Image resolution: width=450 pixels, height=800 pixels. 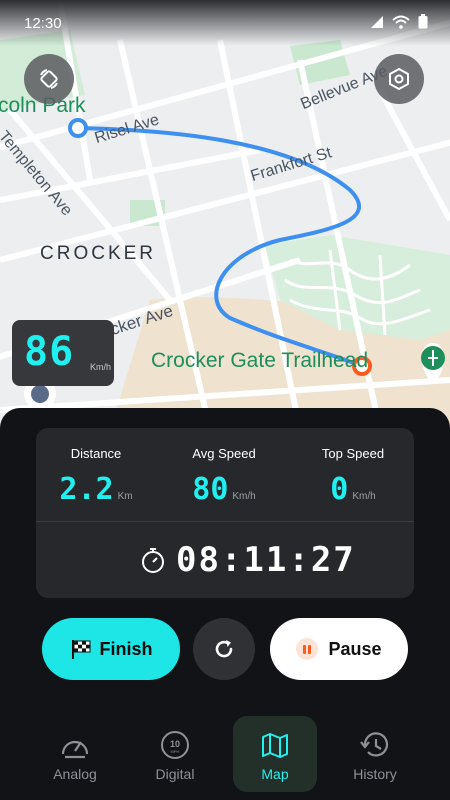 What do you see at coordinates (355, 648) in the screenshot?
I see `pause-label: Pause` at bounding box center [355, 648].